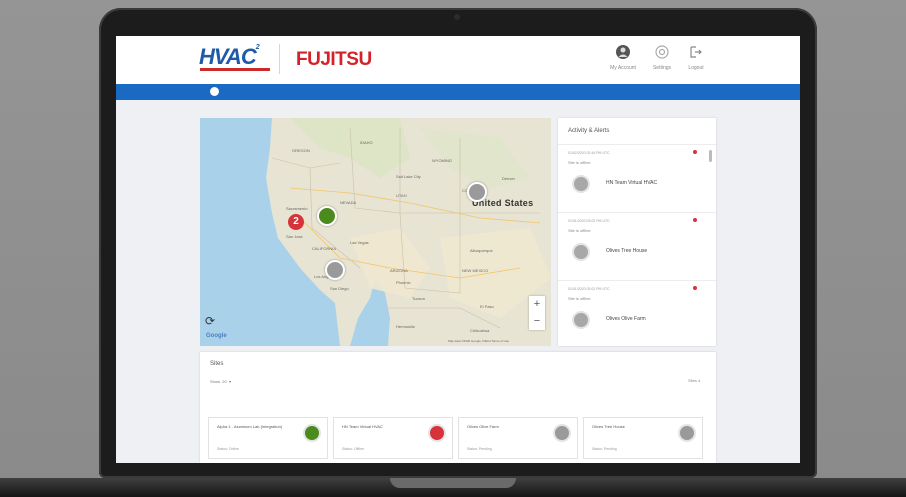 The width and height of the screenshot is (906, 497). Describe the element at coordinates (312, 433) in the screenshot. I see `hvac-online-icon` at that location.